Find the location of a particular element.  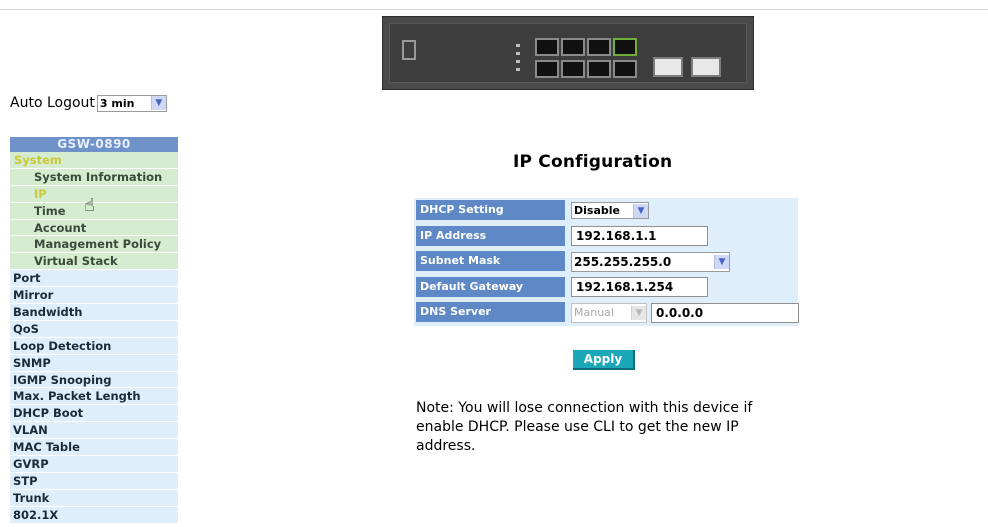

dhcp-setting-label: DHCP Setting is located at coordinates (490, 210).